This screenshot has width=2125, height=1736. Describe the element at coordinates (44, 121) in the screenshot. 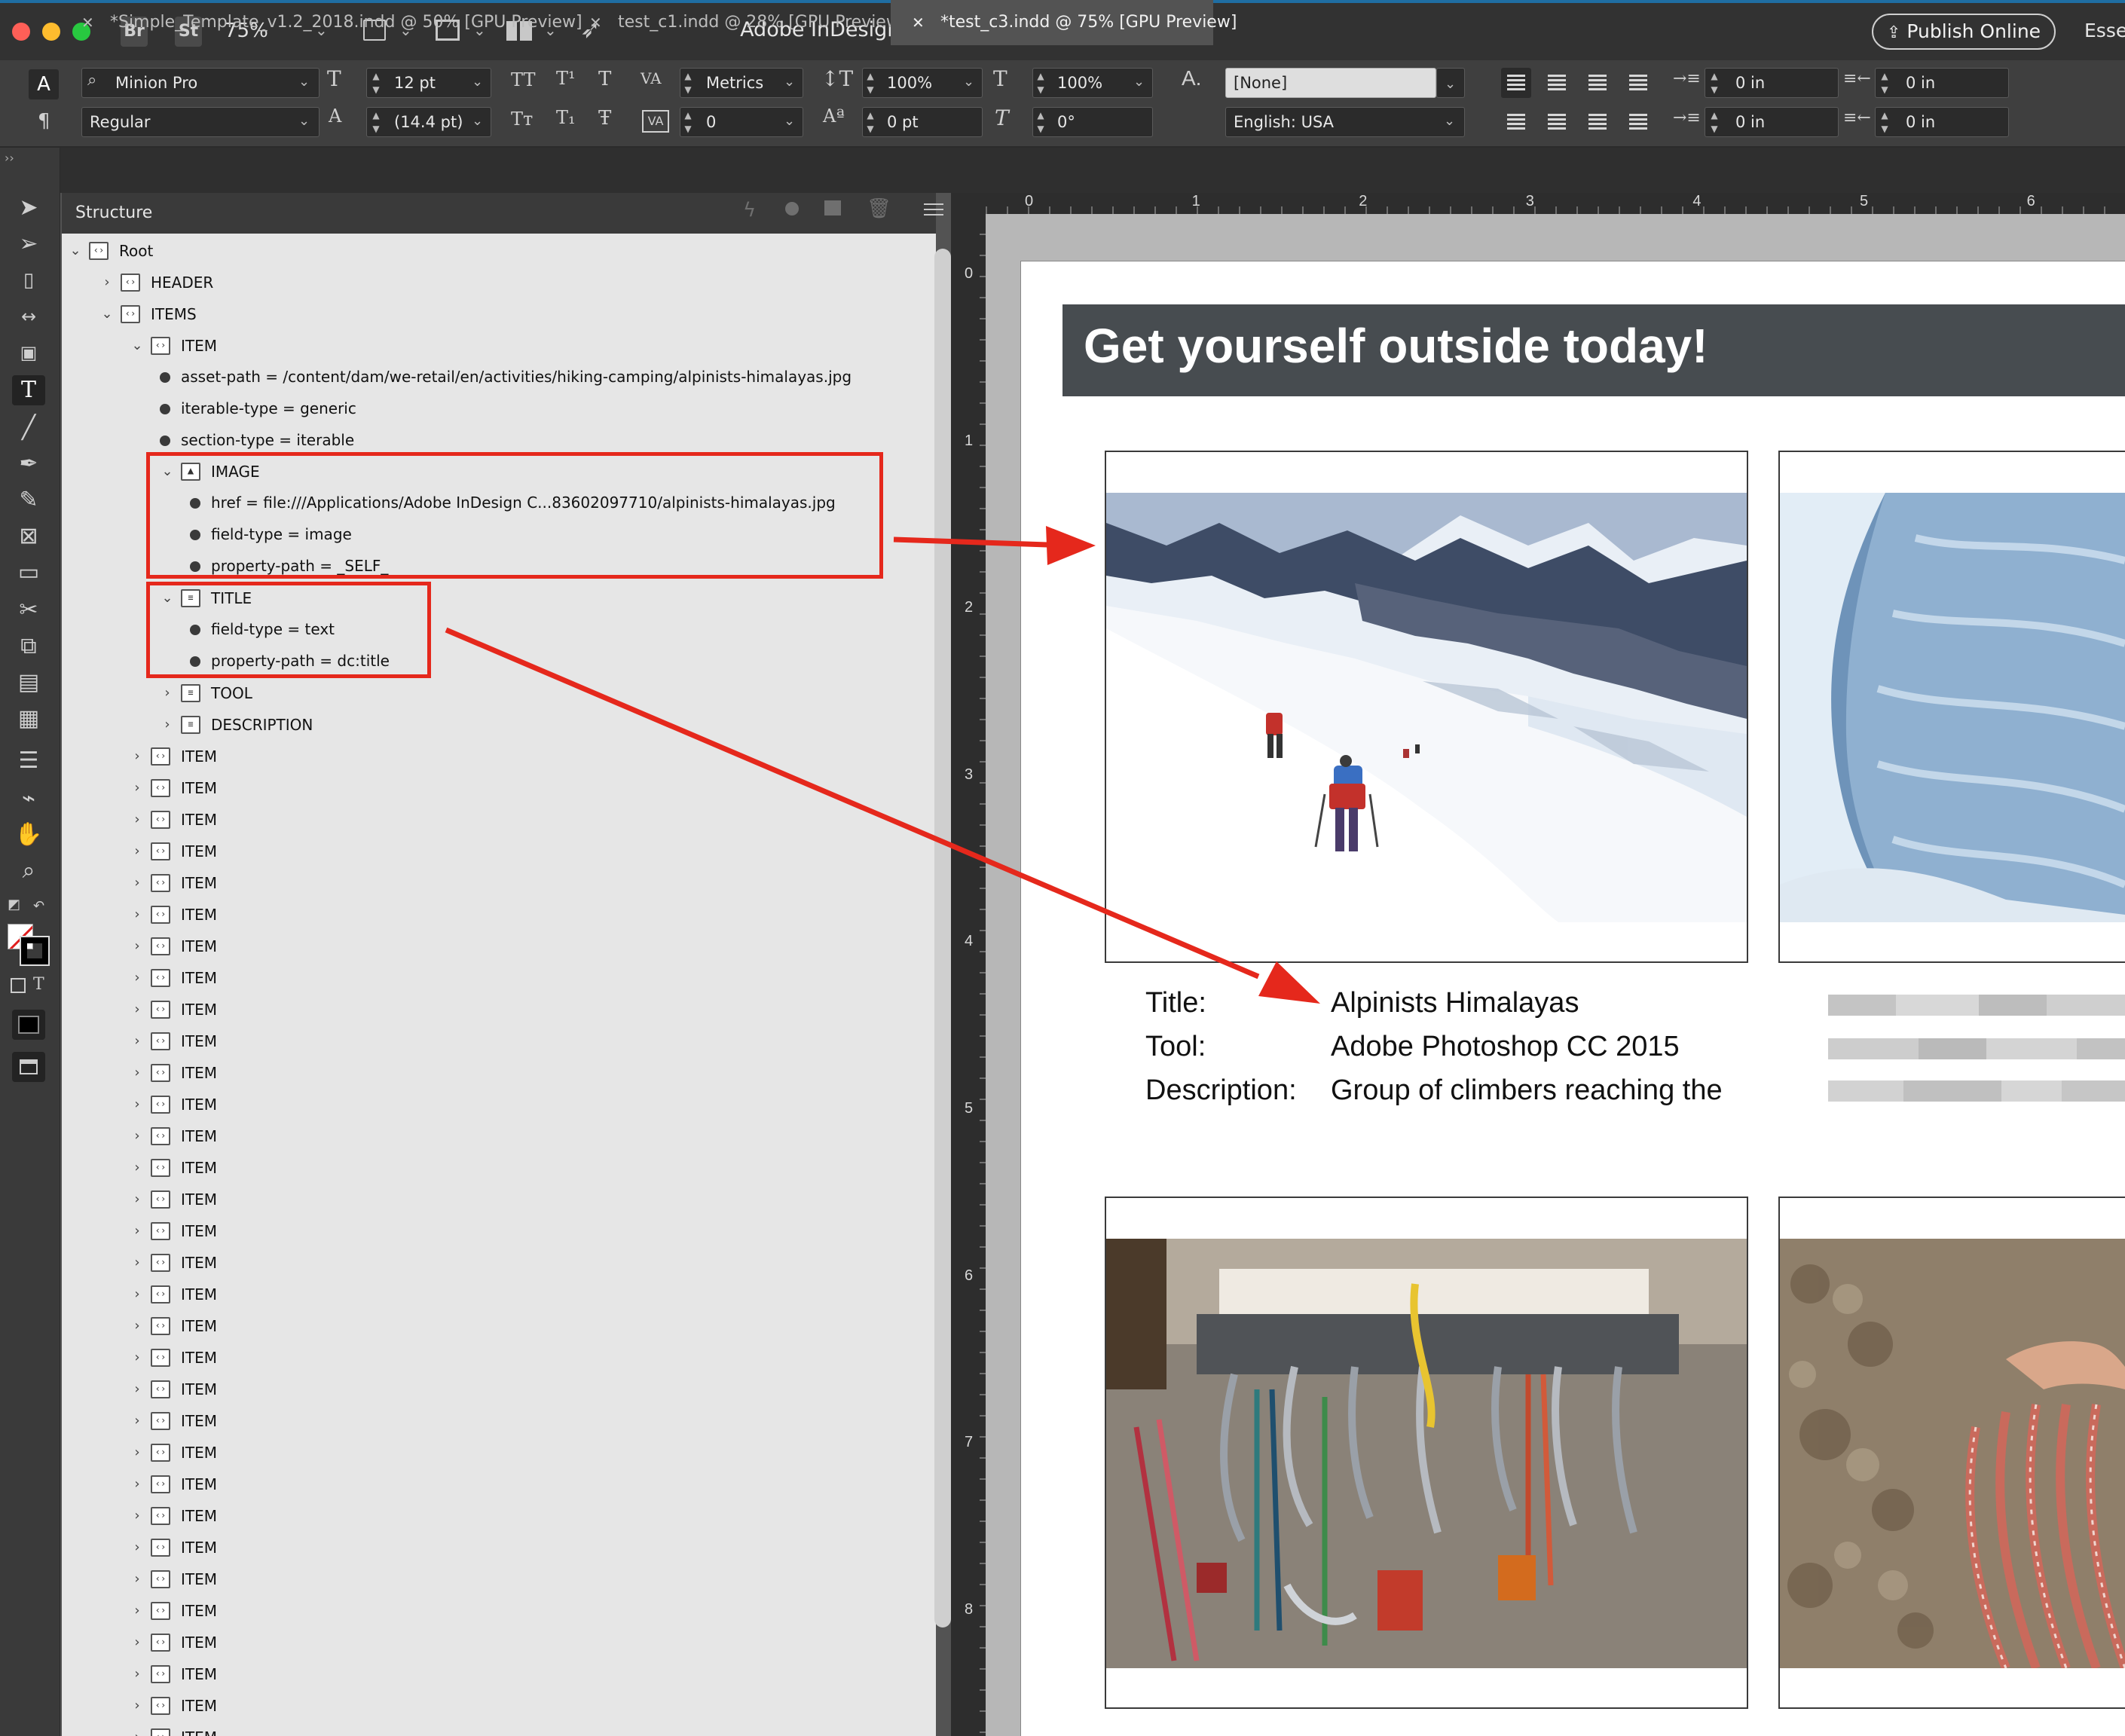

I see `paragraph-mode-button: ¶` at that location.